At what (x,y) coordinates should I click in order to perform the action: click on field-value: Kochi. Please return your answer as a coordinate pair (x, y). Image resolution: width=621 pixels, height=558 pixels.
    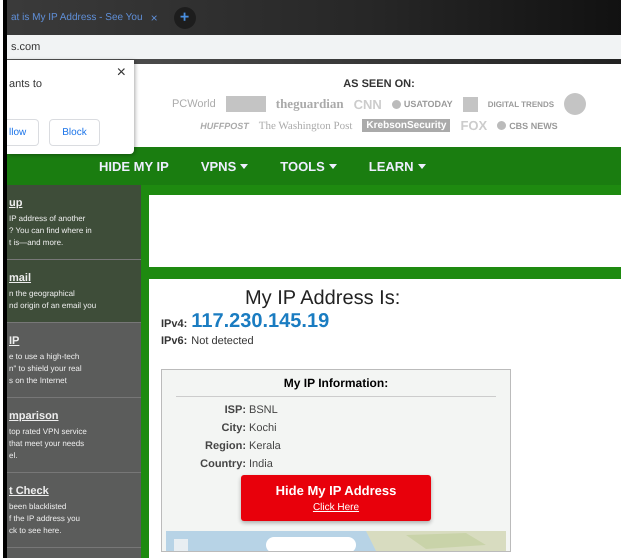
    Looking at the image, I should click on (263, 428).